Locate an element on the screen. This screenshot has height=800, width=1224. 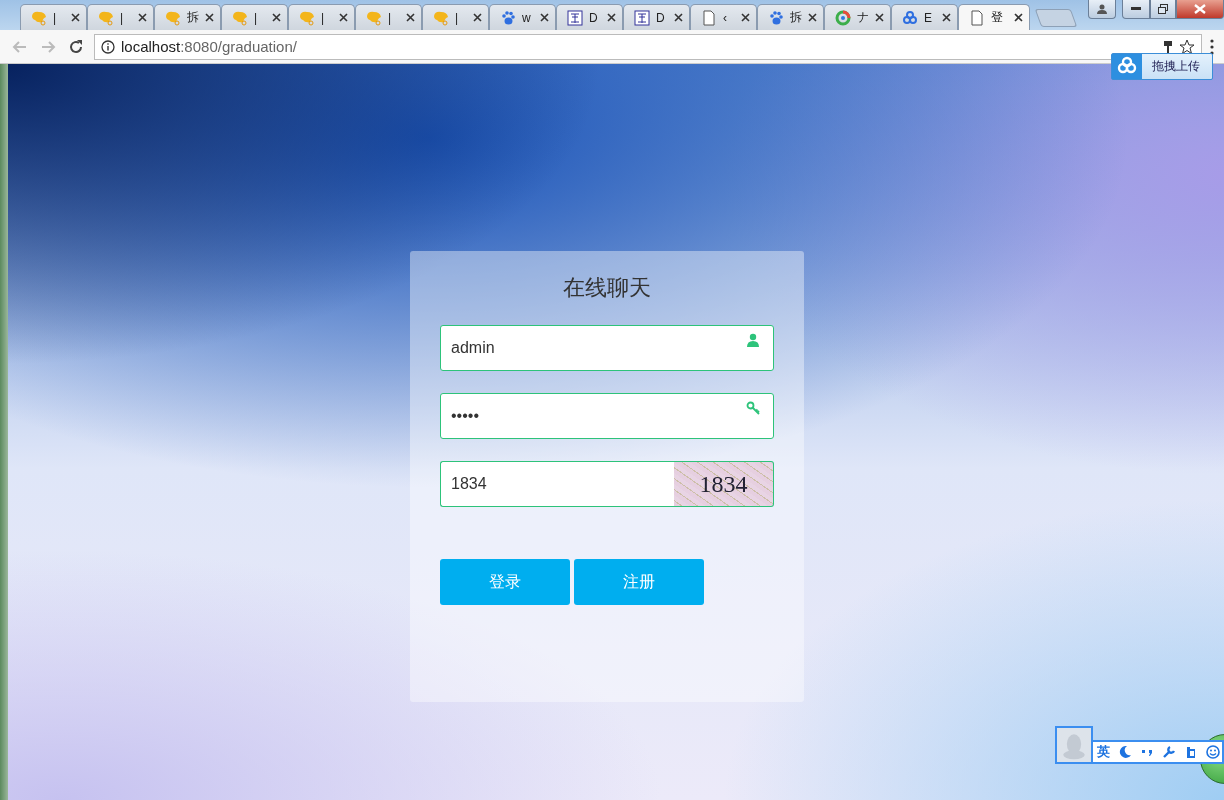
browser-tab: 登 is located at coordinates (994, 17).